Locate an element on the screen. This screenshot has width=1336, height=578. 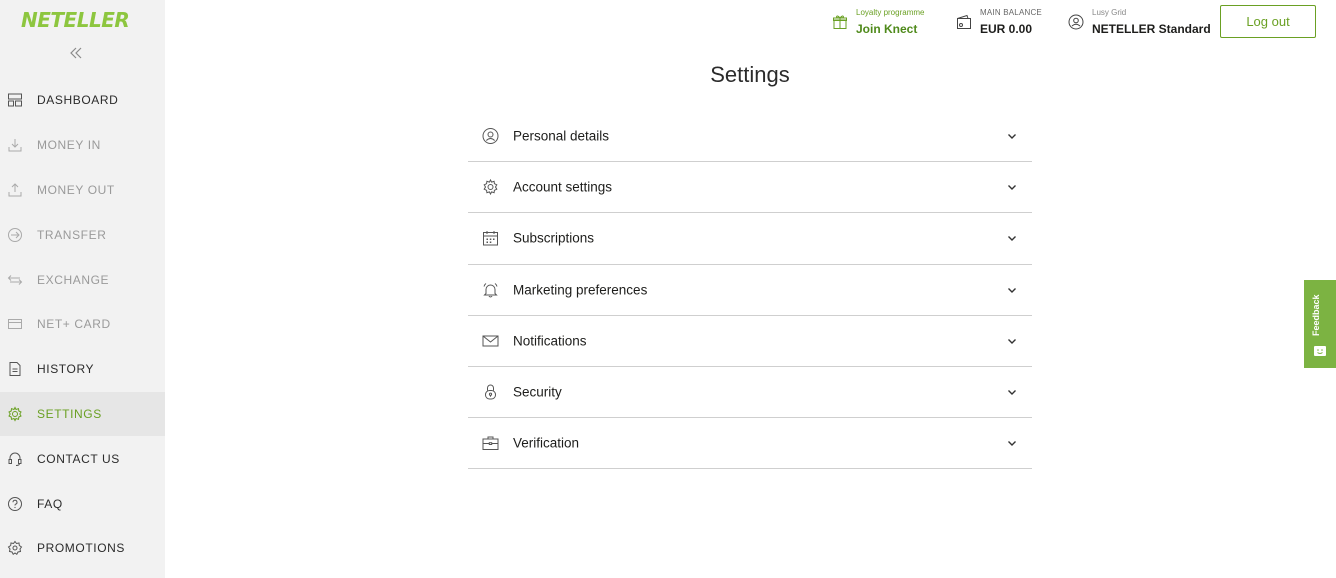
sidebar-item-history: HISTORY is located at coordinates (82, 369).